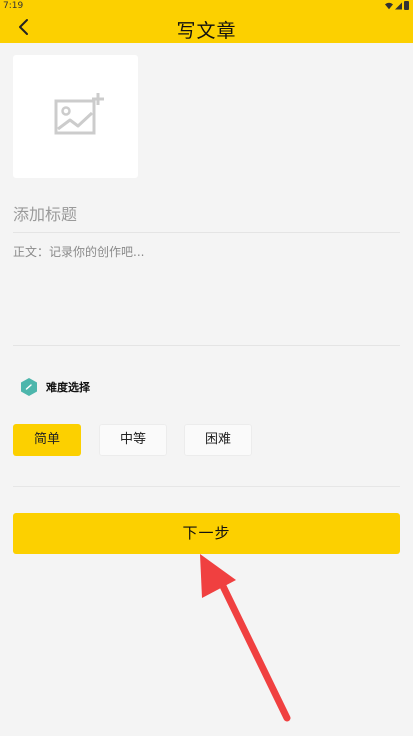 This screenshot has width=413, height=736. What do you see at coordinates (218, 440) in the screenshot?
I see `difficulty-option-hard: 困难` at bounding box center [218, 440].